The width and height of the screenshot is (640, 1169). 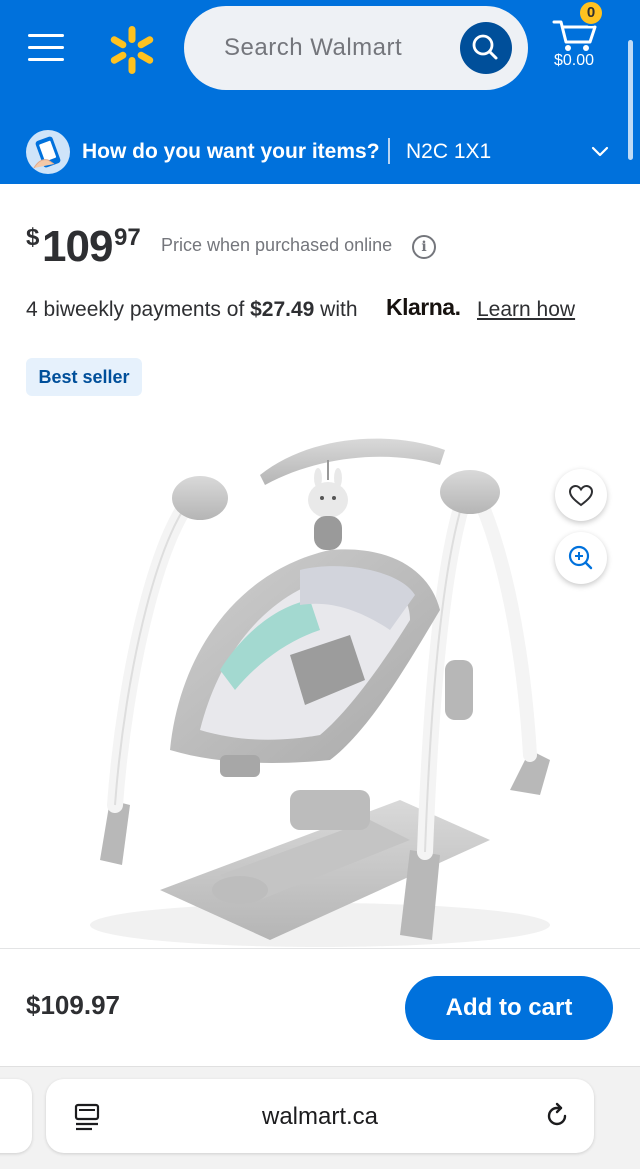 I want to click on heart-icon, so click(x=581, y=495).